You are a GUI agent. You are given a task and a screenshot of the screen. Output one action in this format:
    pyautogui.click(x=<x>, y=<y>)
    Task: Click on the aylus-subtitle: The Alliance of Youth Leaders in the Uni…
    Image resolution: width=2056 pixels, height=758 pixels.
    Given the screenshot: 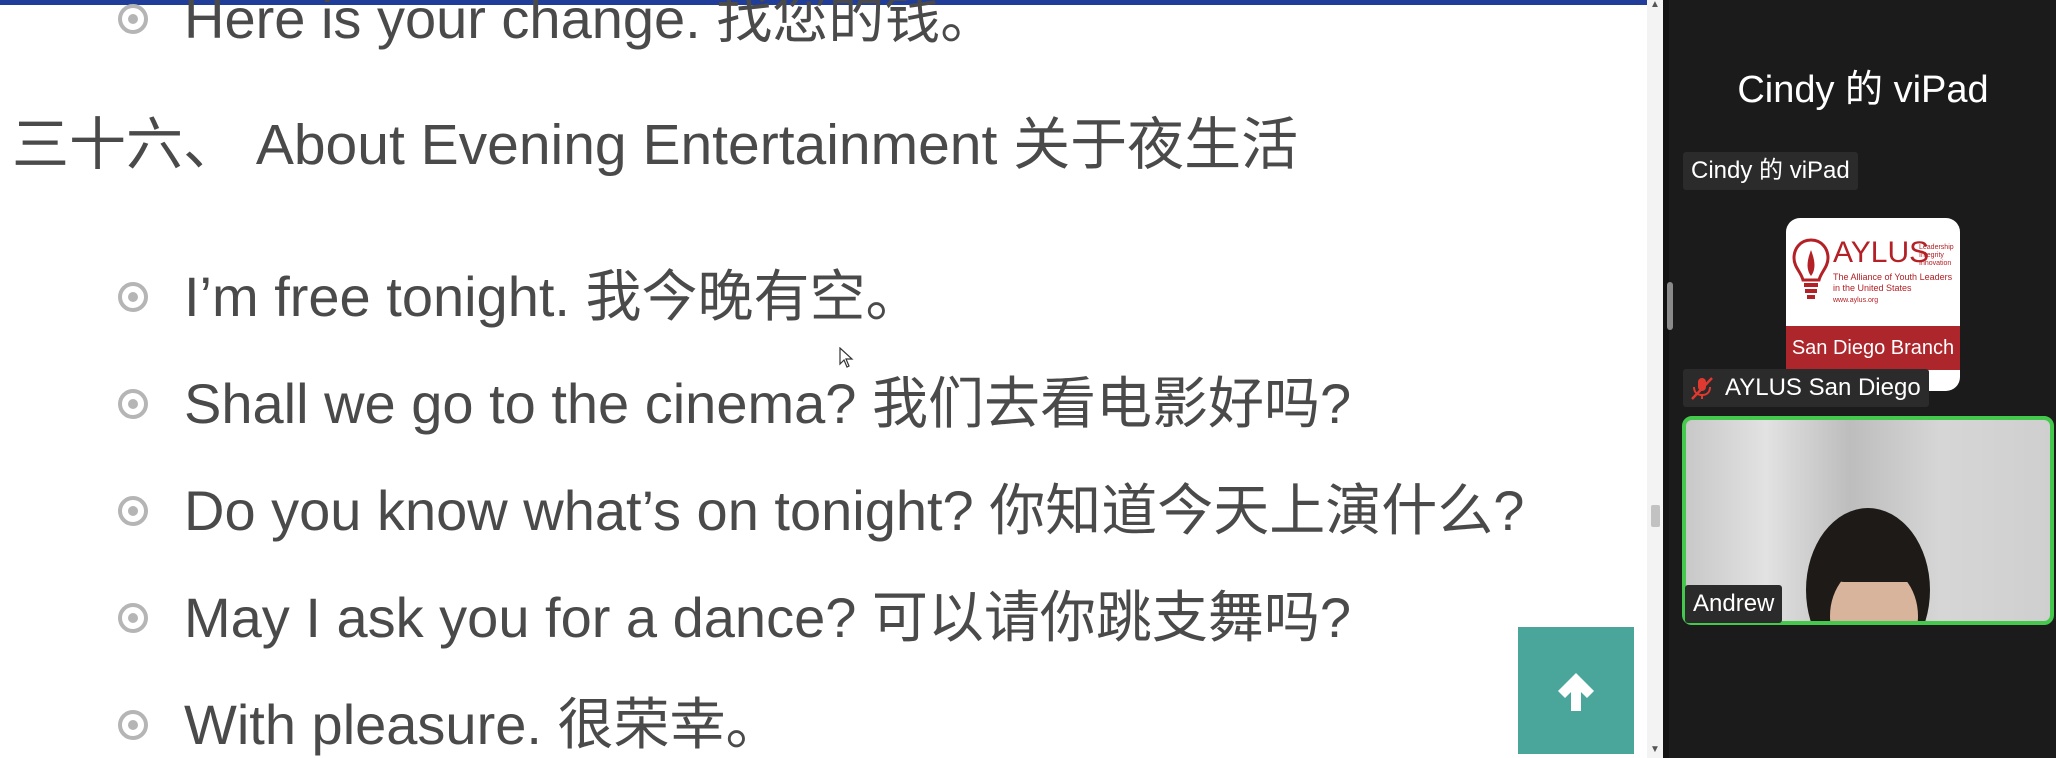 What is the action you would take?
    pyautogui.click(x=1893, y=282)
    